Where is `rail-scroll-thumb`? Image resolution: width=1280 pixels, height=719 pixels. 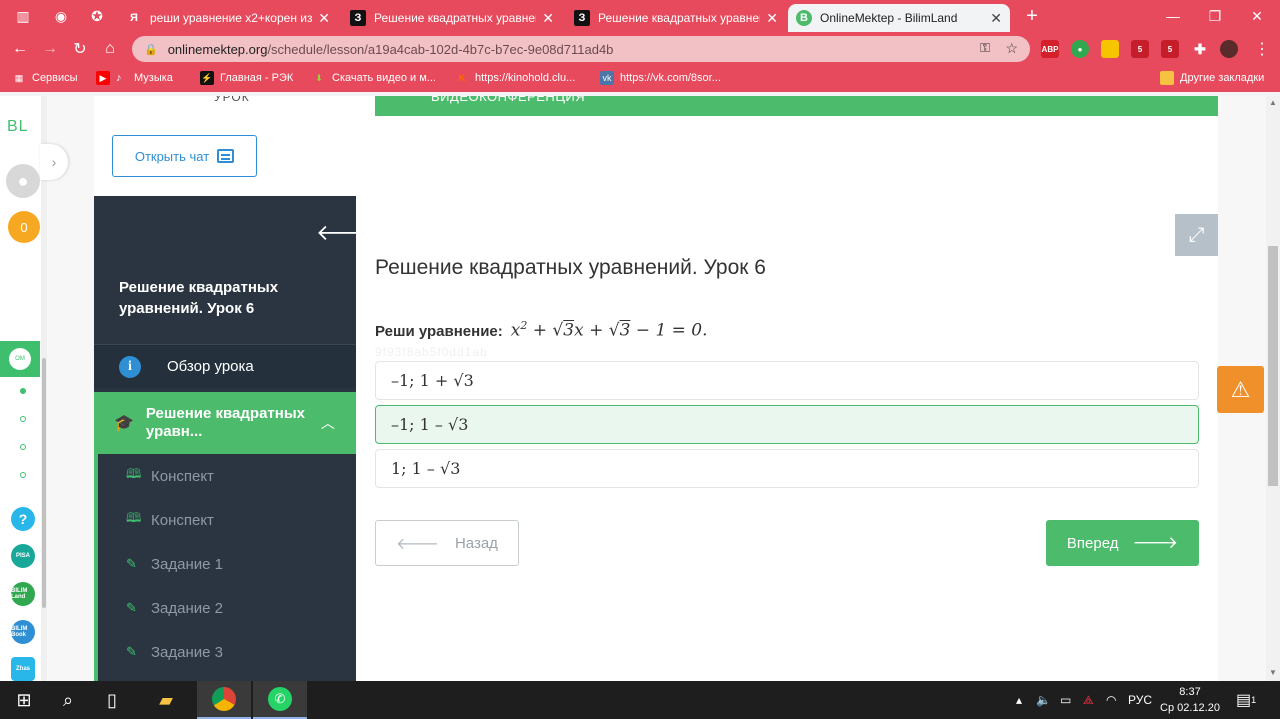
rail-scroll-thumb is located at coordinates (44, 483).